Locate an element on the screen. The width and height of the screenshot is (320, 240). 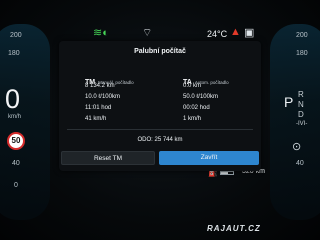
outside-temperature: 24°C is located at coordinates (217, 34).